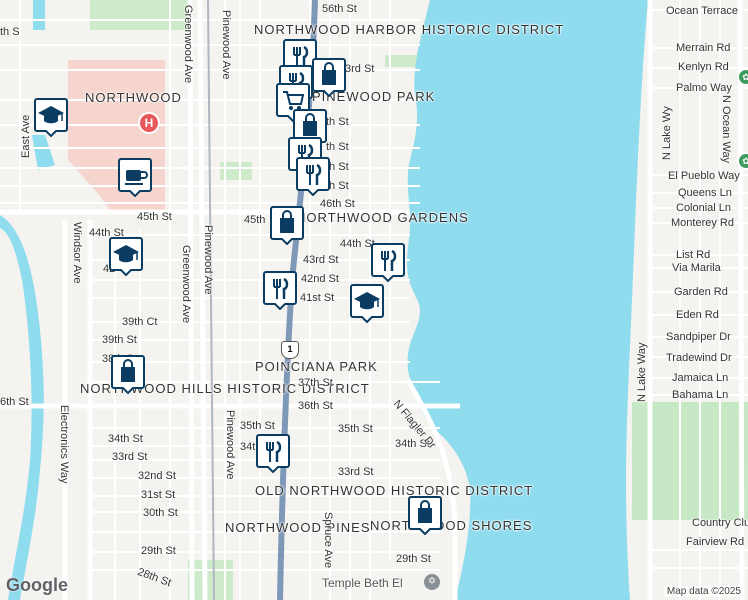 The image size is (748, 600). Describe the element at coordinates (315, 383) in the screenshot. I see `street-37th: 37th St` at that location.